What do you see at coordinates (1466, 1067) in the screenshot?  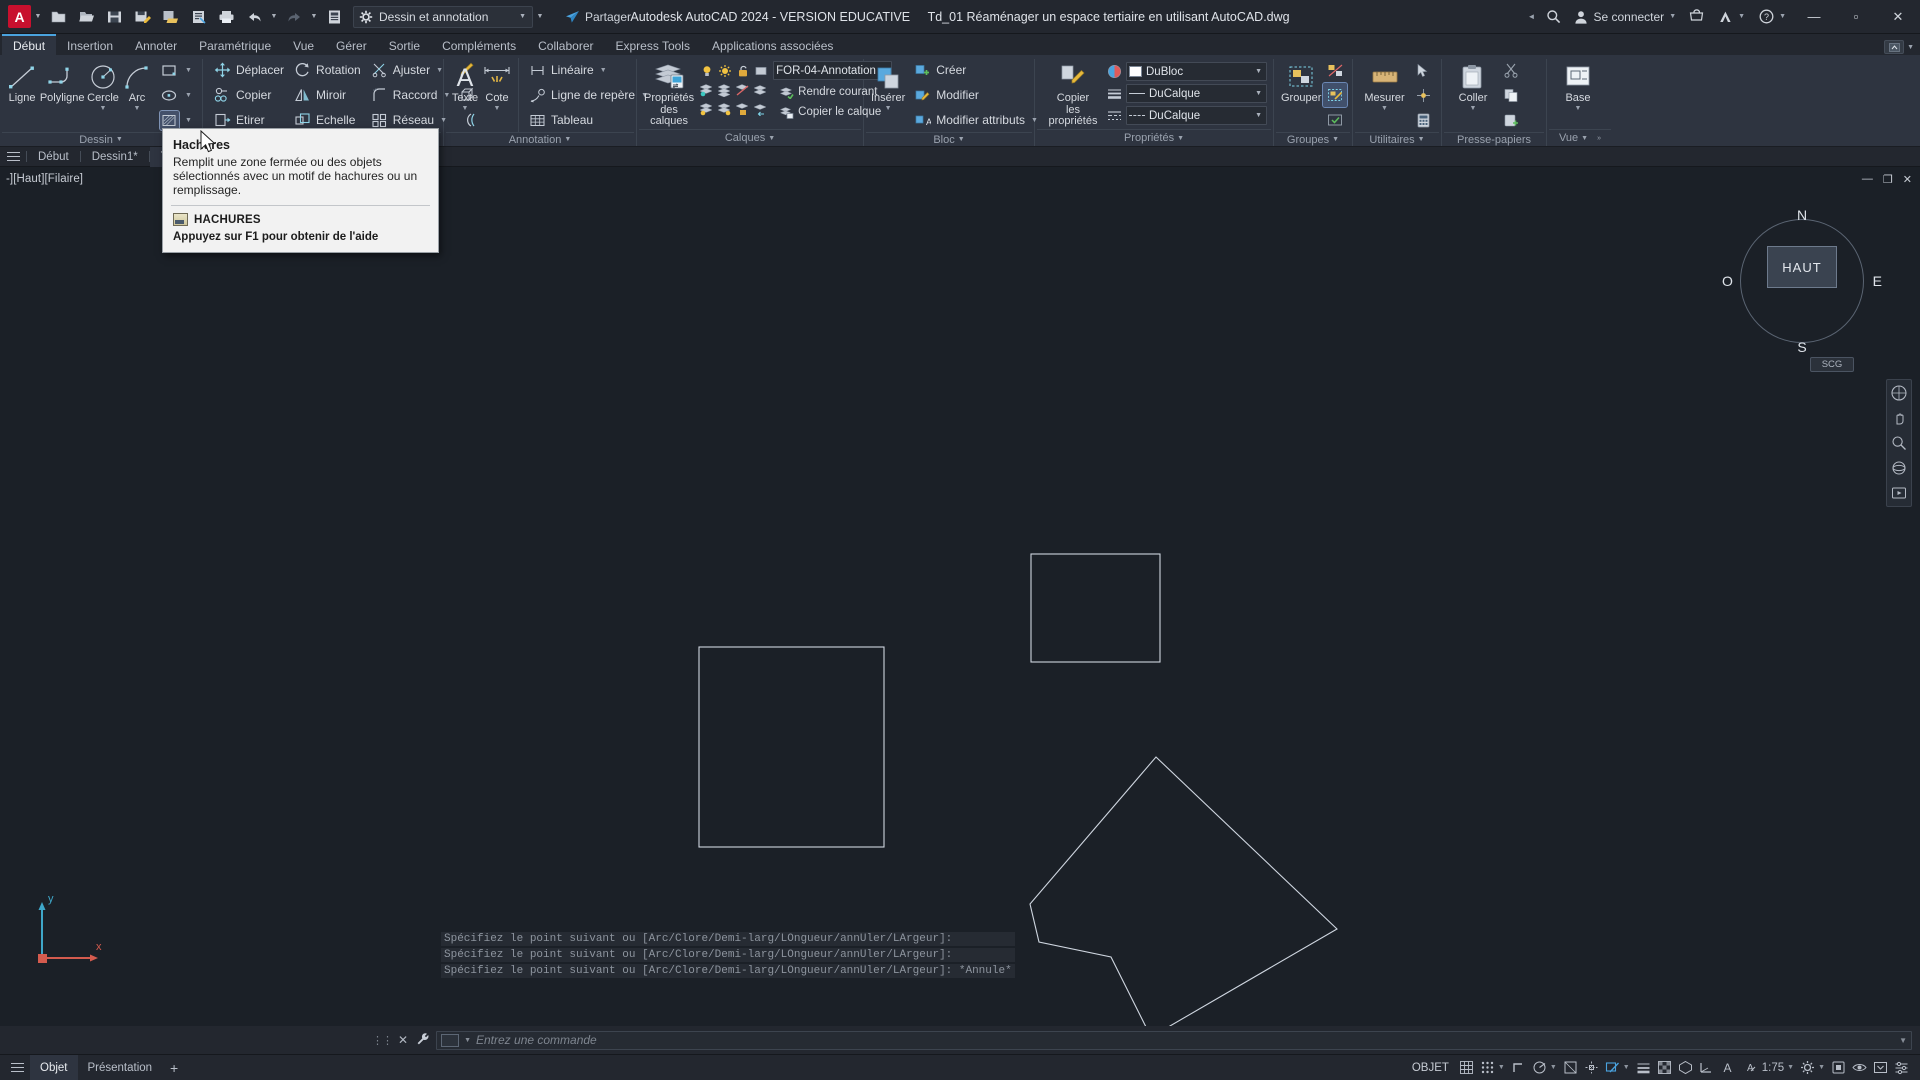 I see `grid-display-icon` at bounding box center [1466, 1067].